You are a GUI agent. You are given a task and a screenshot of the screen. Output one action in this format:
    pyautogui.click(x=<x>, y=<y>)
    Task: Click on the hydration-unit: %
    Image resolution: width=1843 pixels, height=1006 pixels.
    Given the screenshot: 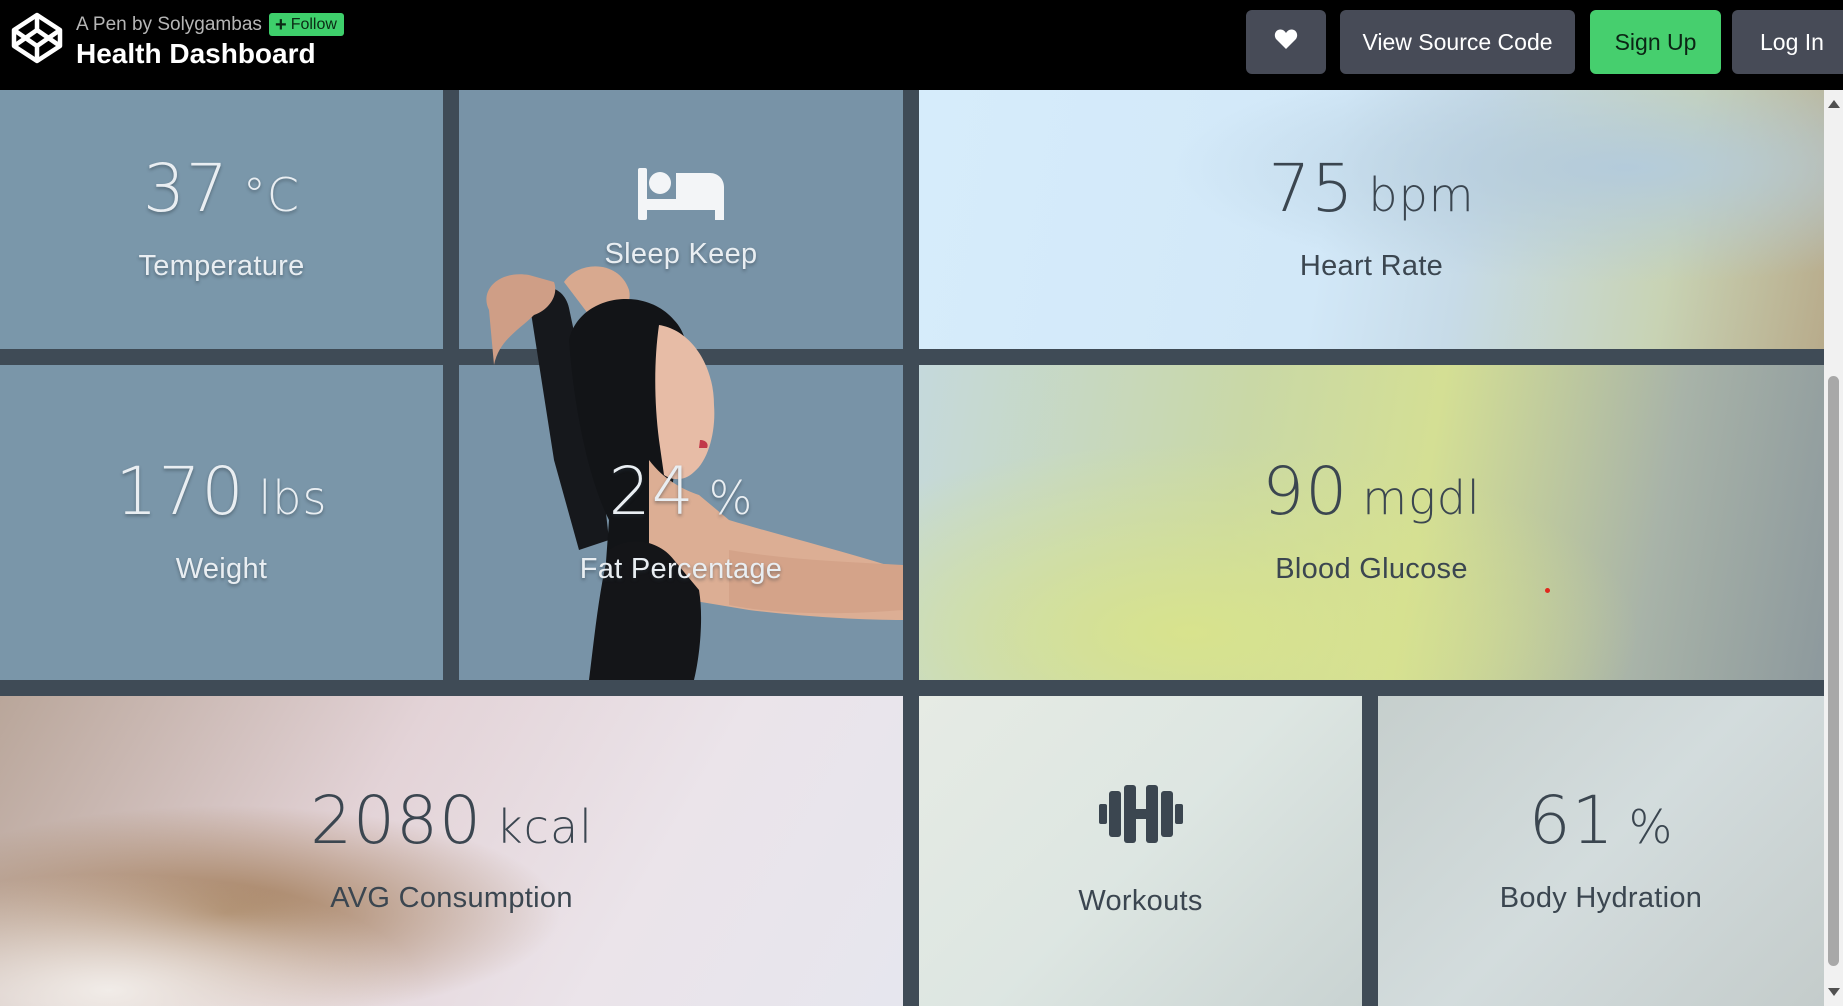 What is the action you would take?
    pyautogui.click(x=1651, y=826)
    